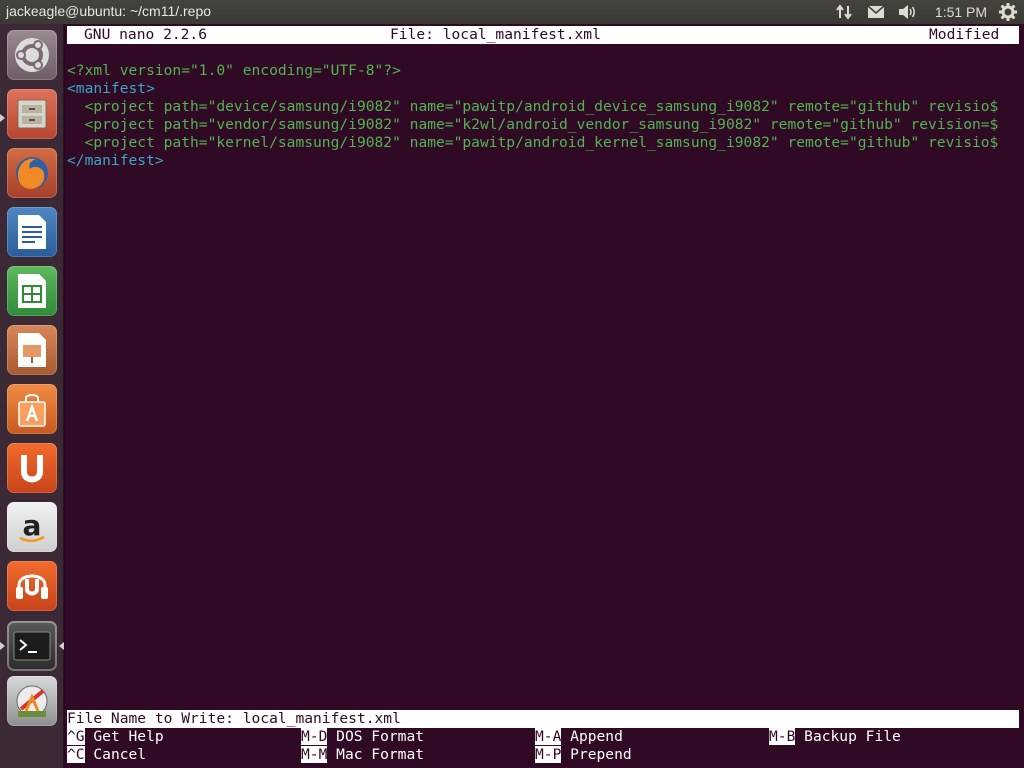  I want to click on launcher-item-amazon: a, so click(32, 527).